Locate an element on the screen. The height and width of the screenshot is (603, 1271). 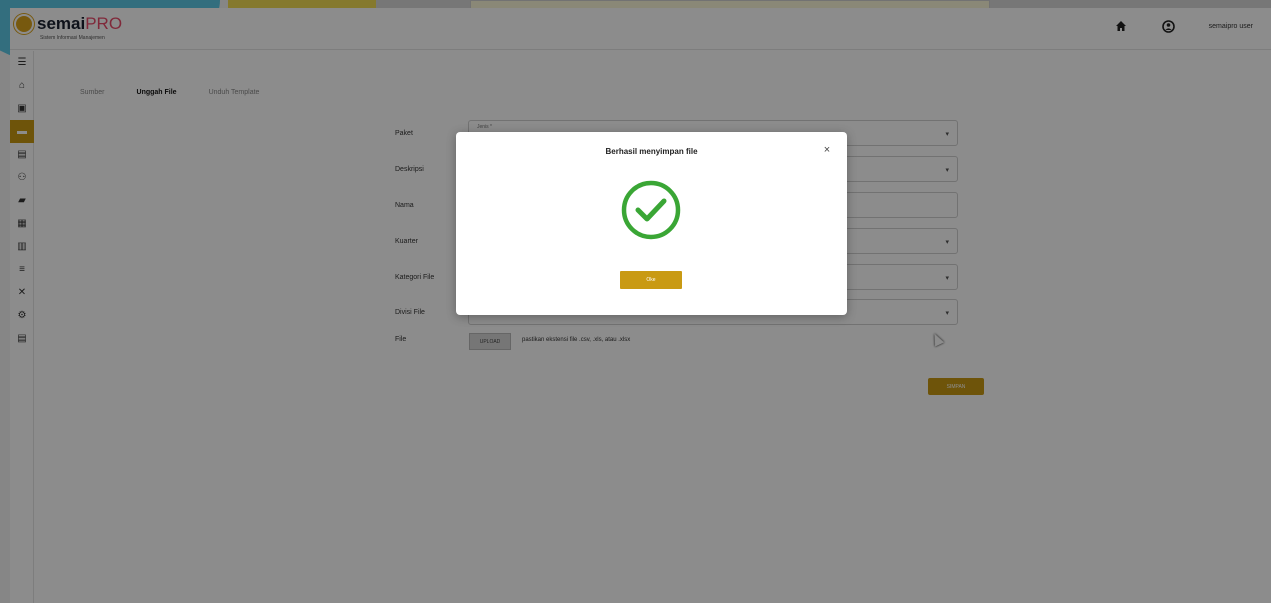
close-icon: × is located at coordinates (827, 150).